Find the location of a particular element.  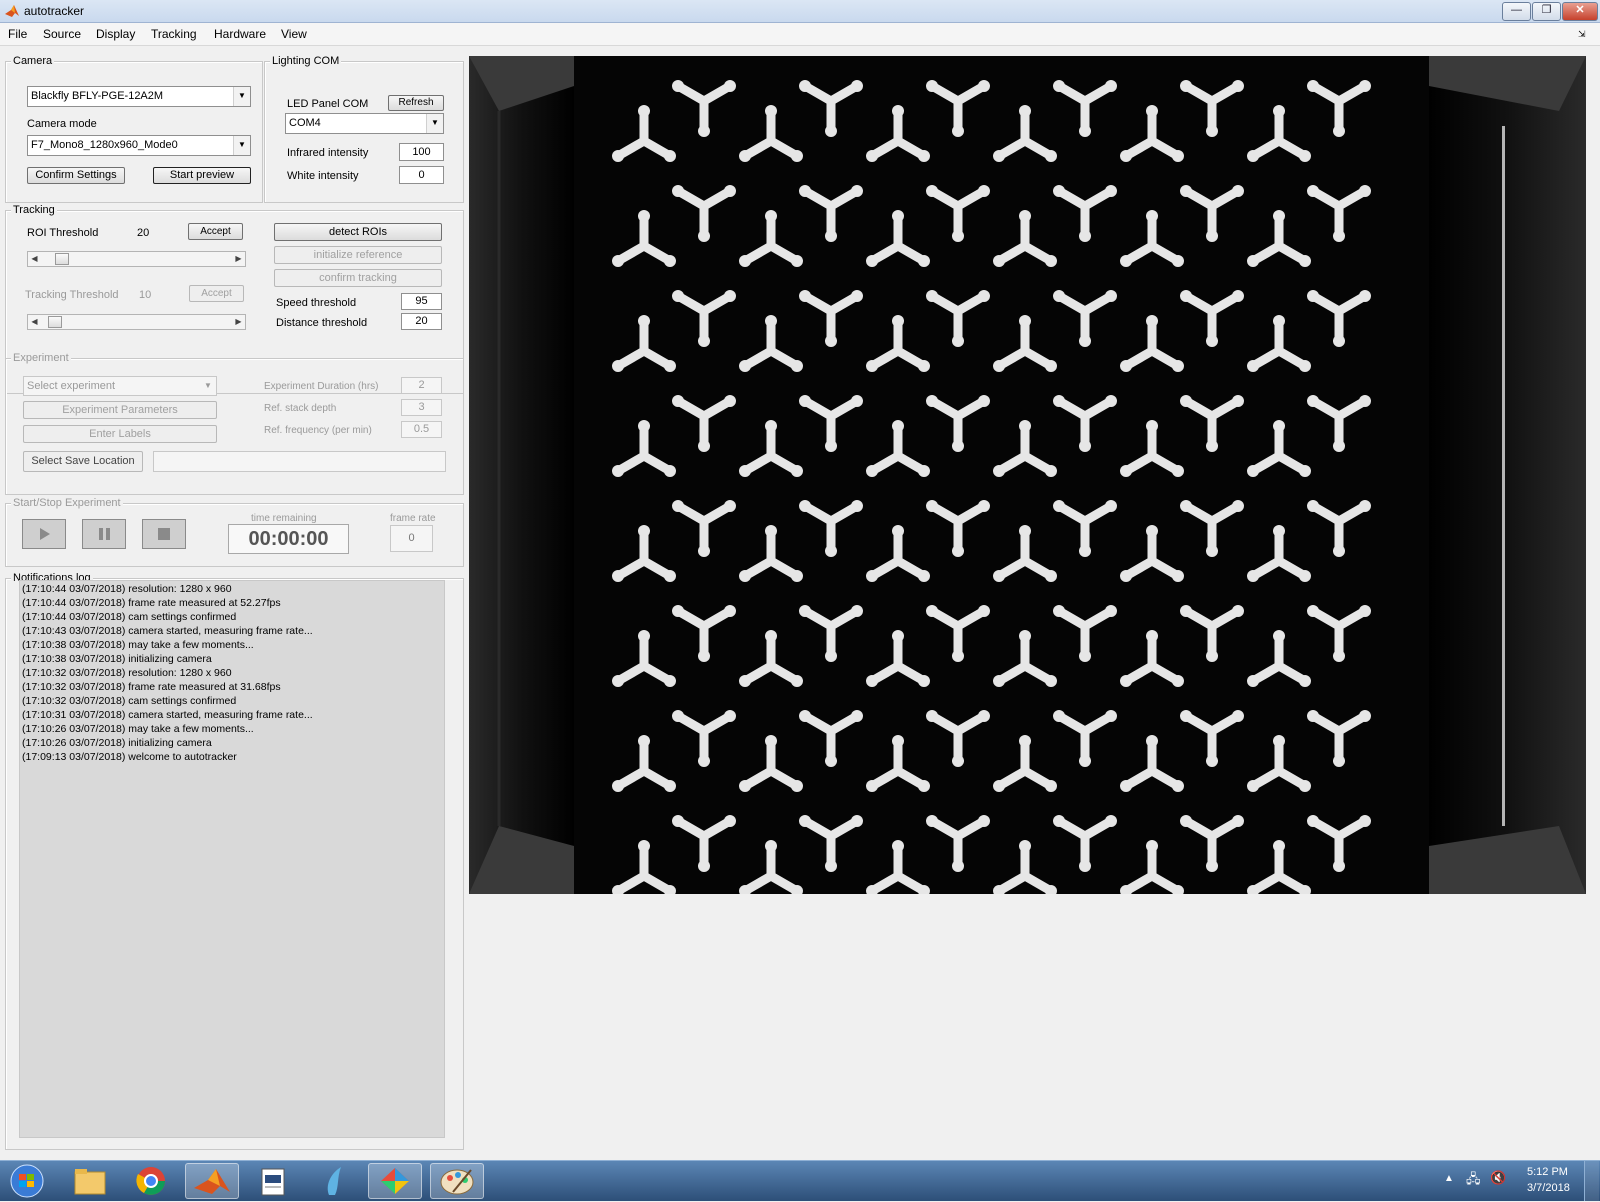

stop-icon is located at coordinates (164, 534).